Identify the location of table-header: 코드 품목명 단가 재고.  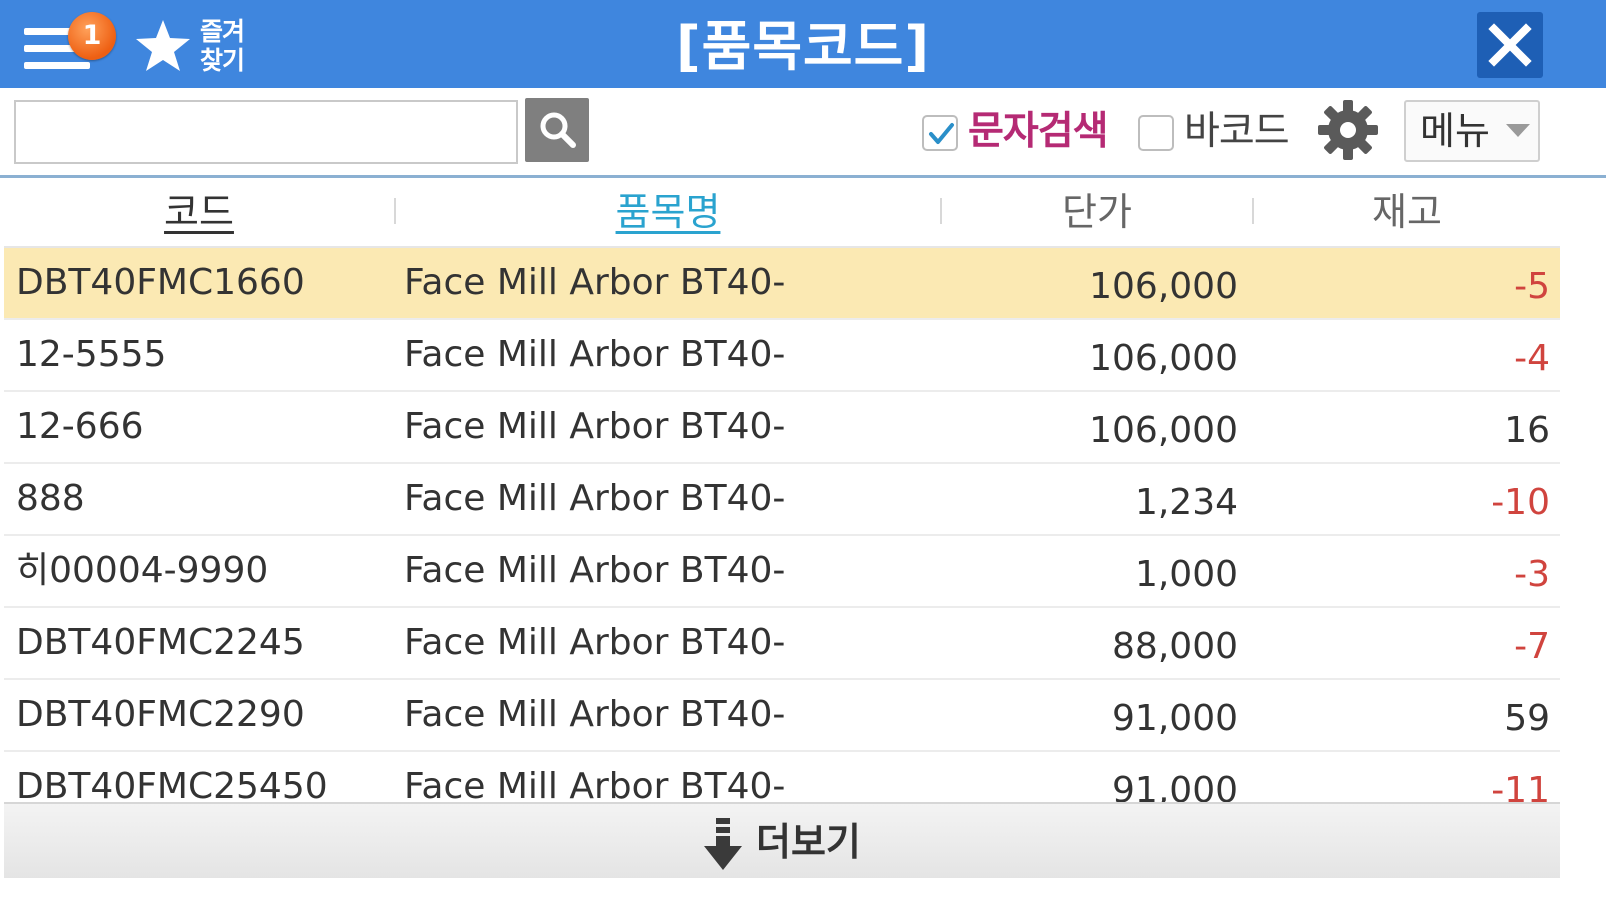
(782, 213).